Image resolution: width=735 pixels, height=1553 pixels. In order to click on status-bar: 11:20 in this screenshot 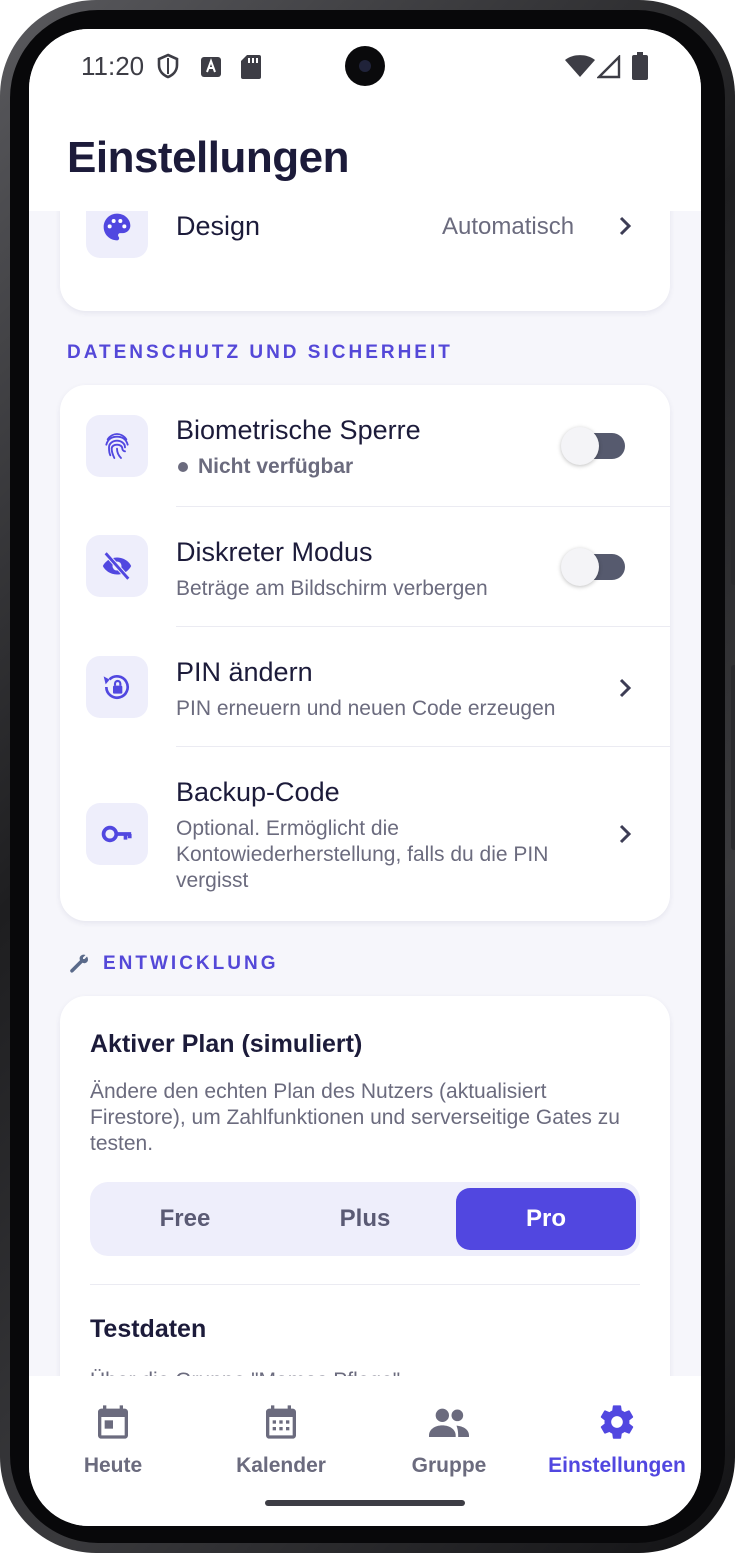, I will do `click(365, 69)`.